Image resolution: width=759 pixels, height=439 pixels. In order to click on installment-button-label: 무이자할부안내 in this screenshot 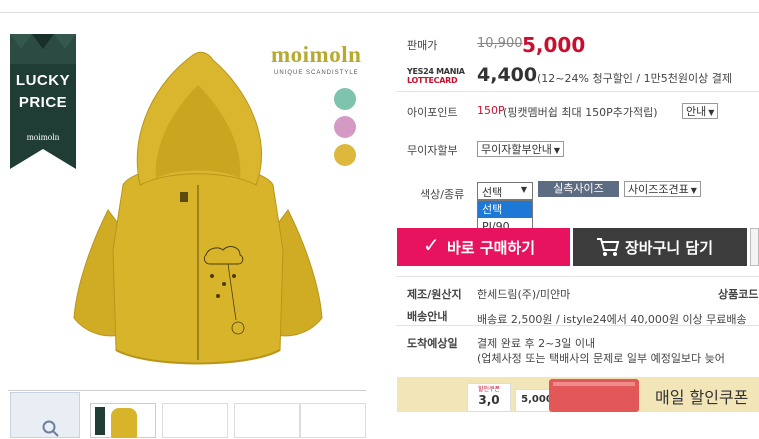, I will do `click(516, 149)`.